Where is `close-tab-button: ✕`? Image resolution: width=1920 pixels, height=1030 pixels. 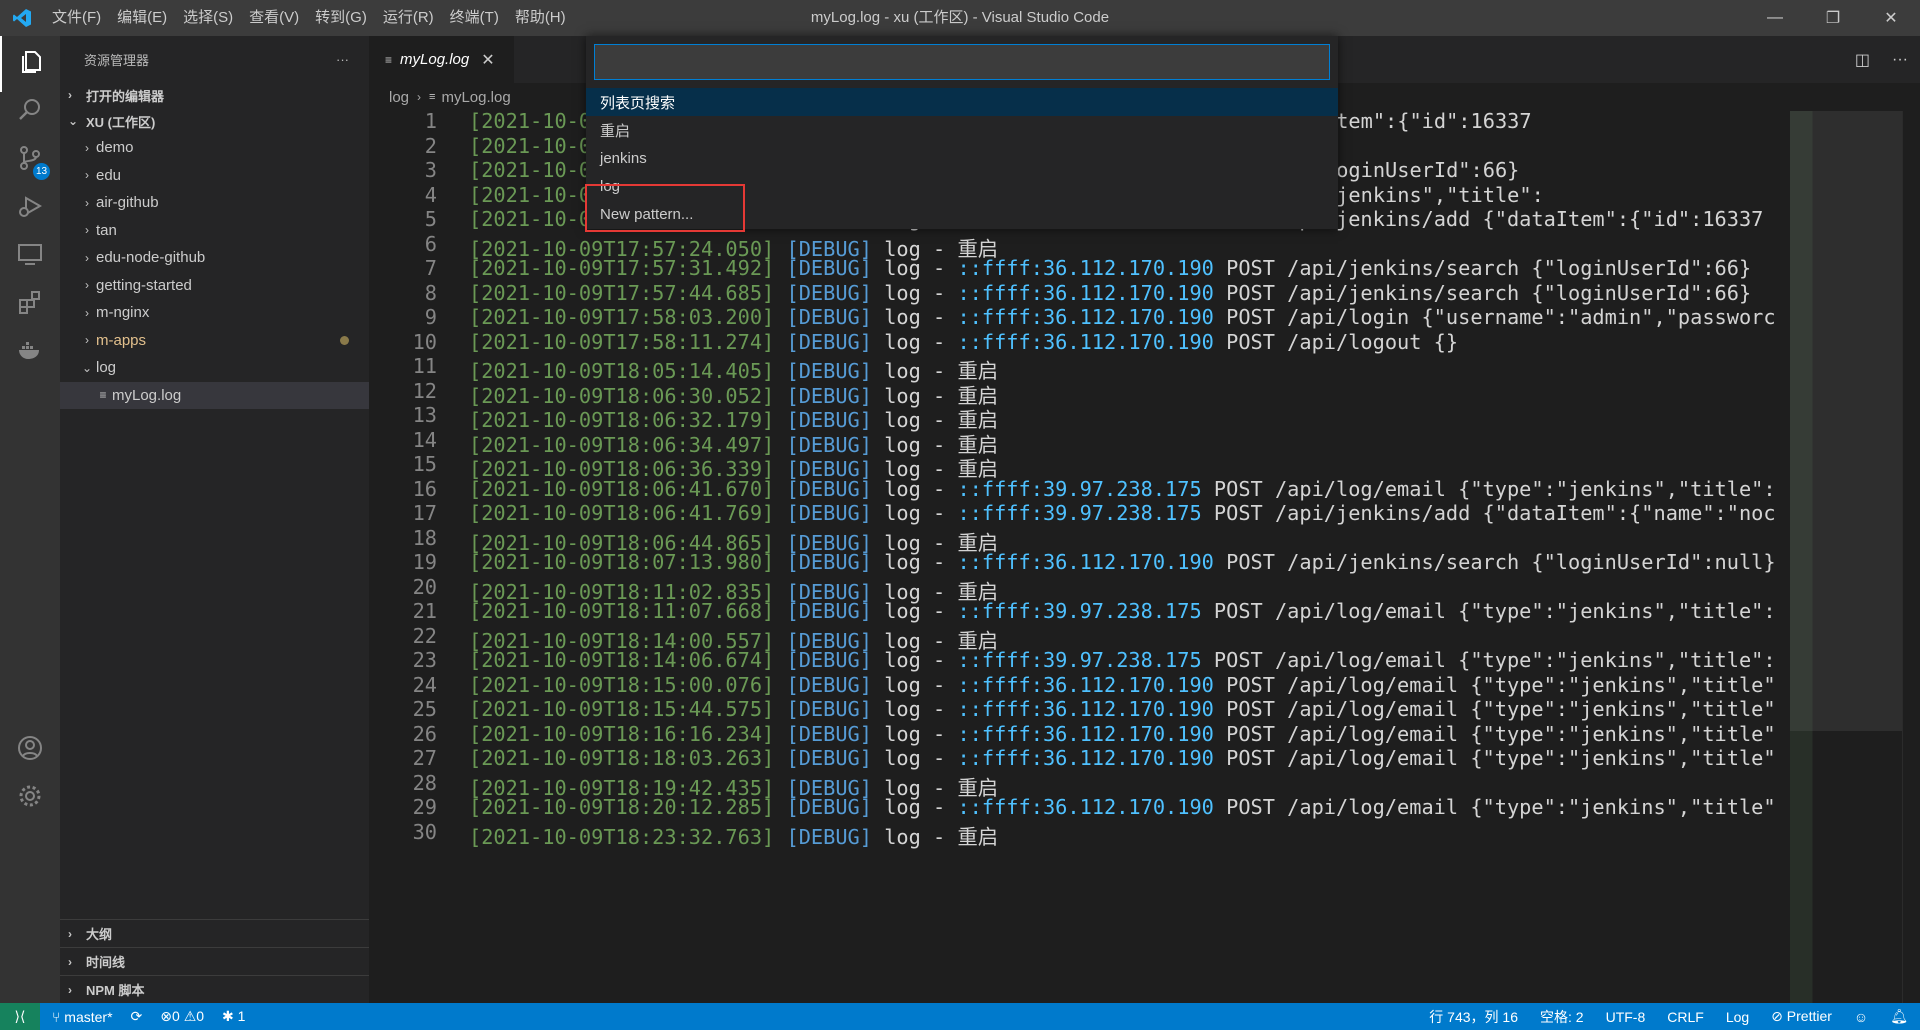
close-tab-button: ✕ is located at coordinates (487, 60).